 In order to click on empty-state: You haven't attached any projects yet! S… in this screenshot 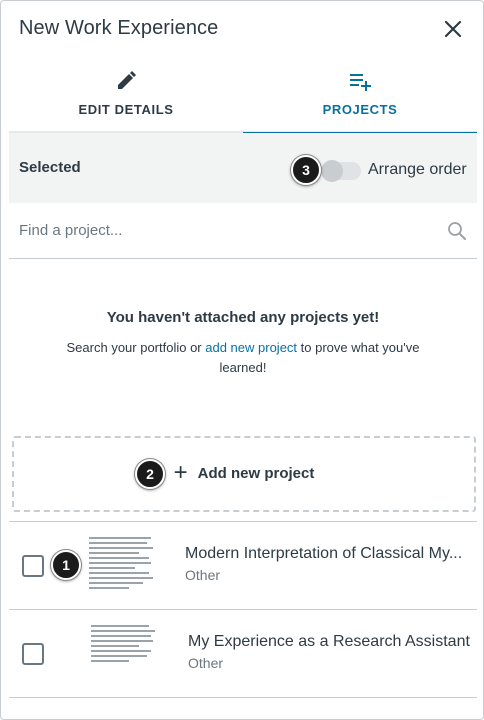, I will do `click(243, 339)`.